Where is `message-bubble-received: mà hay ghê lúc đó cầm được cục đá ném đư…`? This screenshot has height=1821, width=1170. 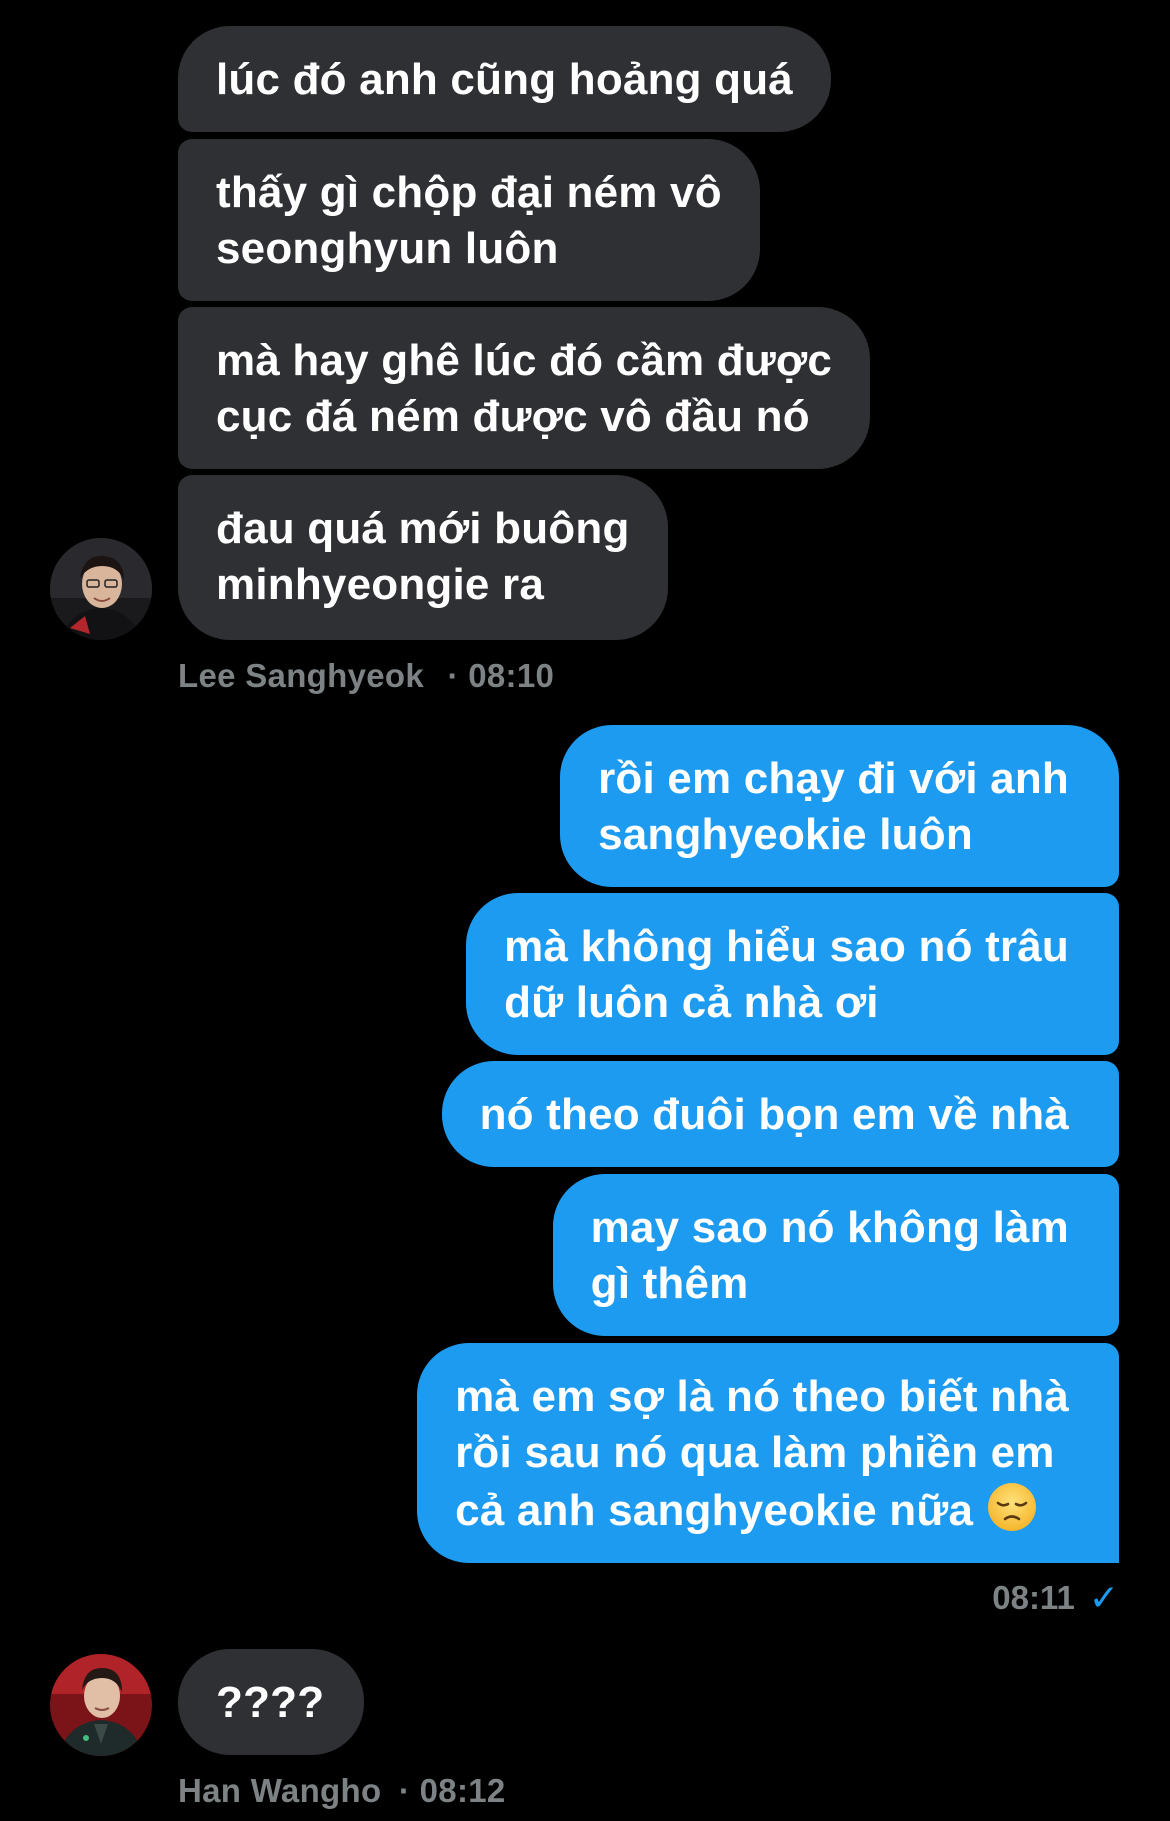 message-bubble-received: mà hay ghê lúc đó cầm được cục đá ném đư… is located at coordinates (524, 388).